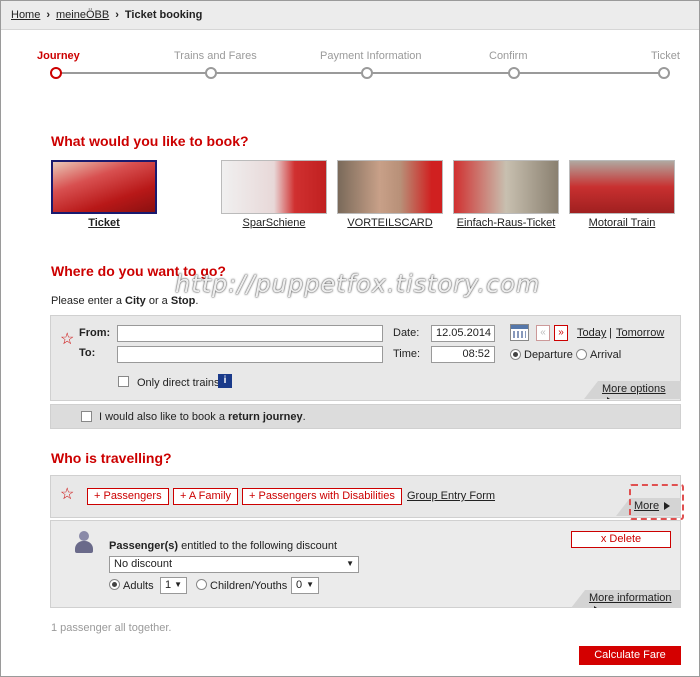  Describe the element at coordinates (84, 536) in the screenshot. I see `passenger-icon-head` at that location.